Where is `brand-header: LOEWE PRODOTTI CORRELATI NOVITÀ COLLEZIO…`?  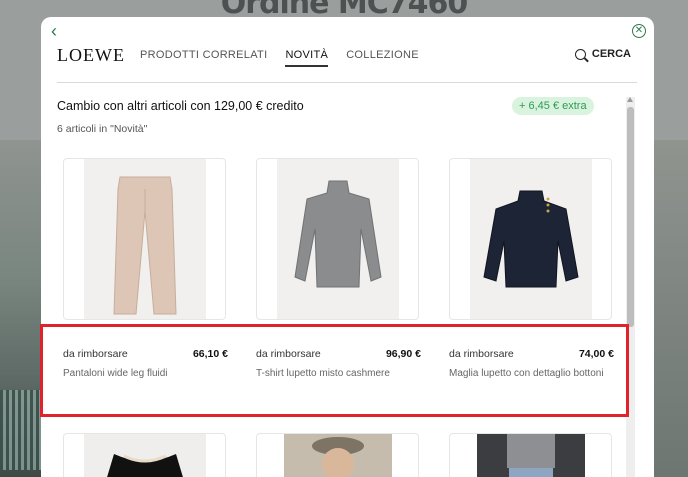
brand-header: LOEWE PRODOTTI CORRELATI NOVITÀ COLLEZIO… is located at coordinates (347, 63).